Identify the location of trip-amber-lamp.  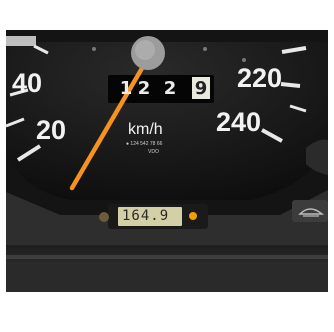
(193, 216).